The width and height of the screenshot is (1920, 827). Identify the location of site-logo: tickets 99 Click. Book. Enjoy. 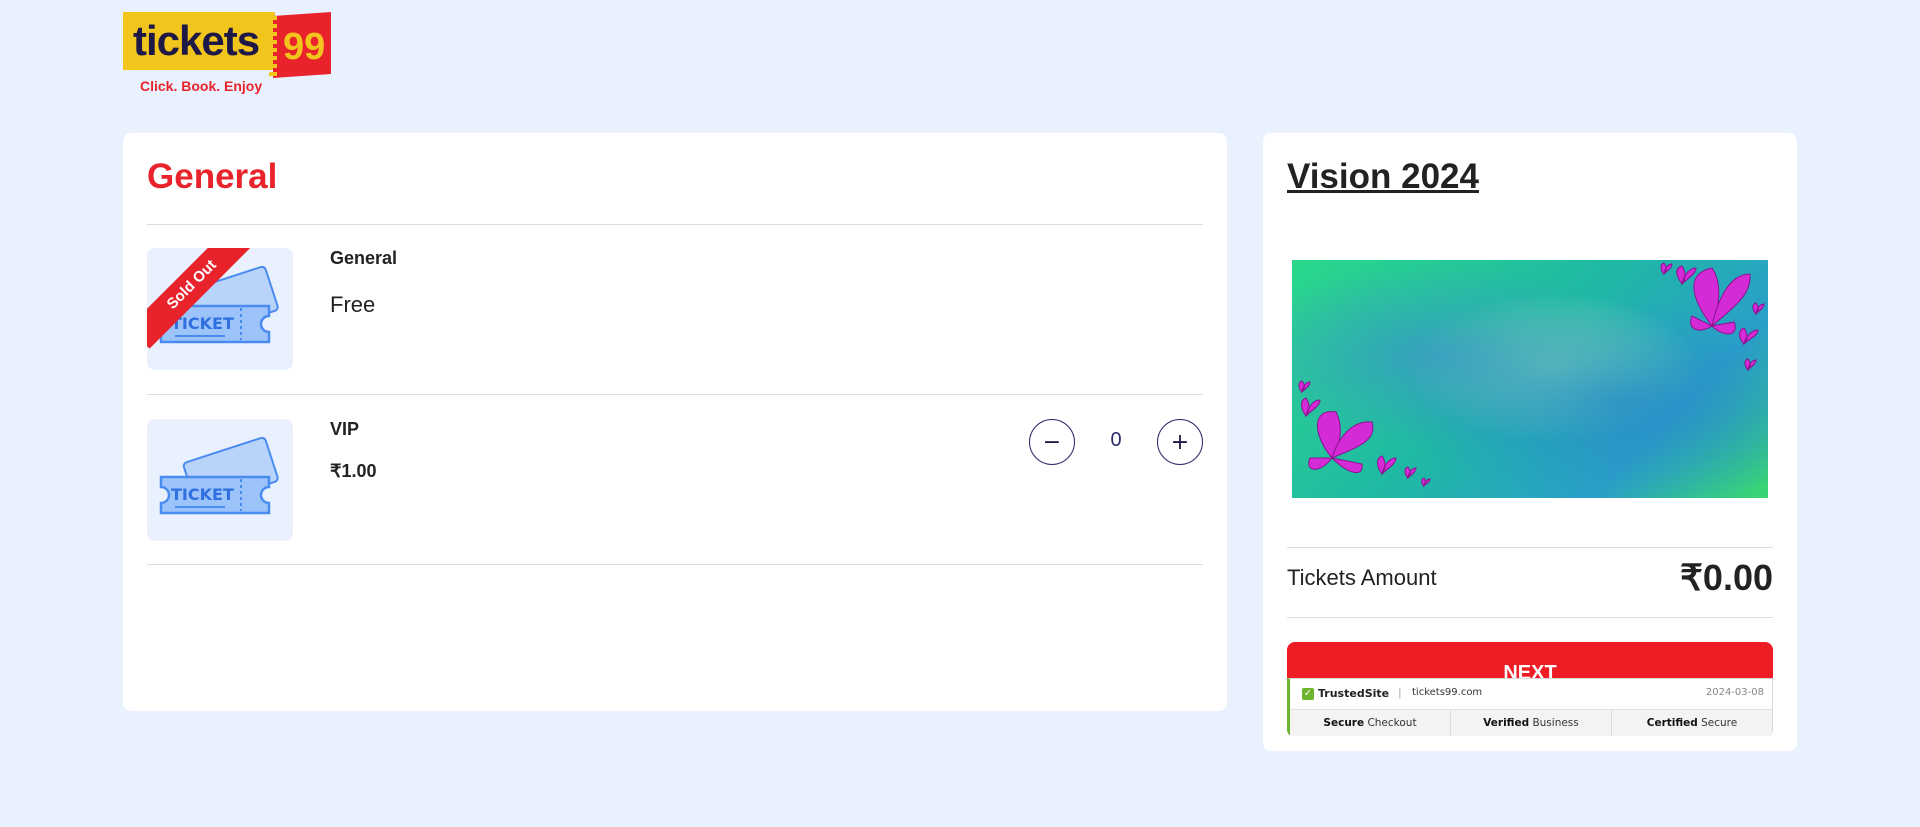
(233, 56).